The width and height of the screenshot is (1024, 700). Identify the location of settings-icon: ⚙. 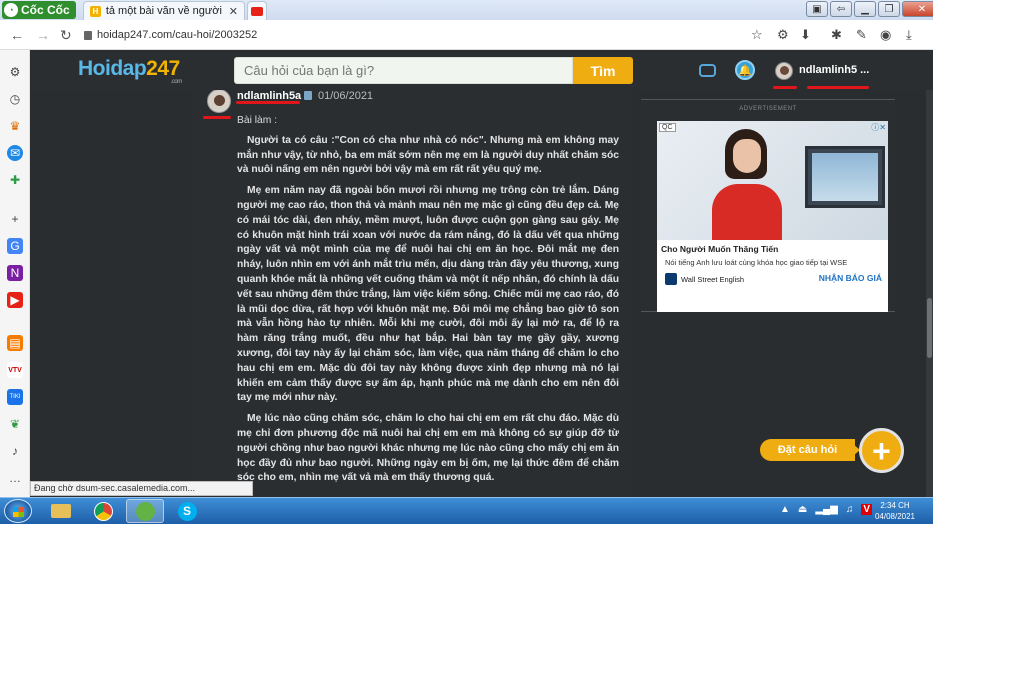
(15, 72).